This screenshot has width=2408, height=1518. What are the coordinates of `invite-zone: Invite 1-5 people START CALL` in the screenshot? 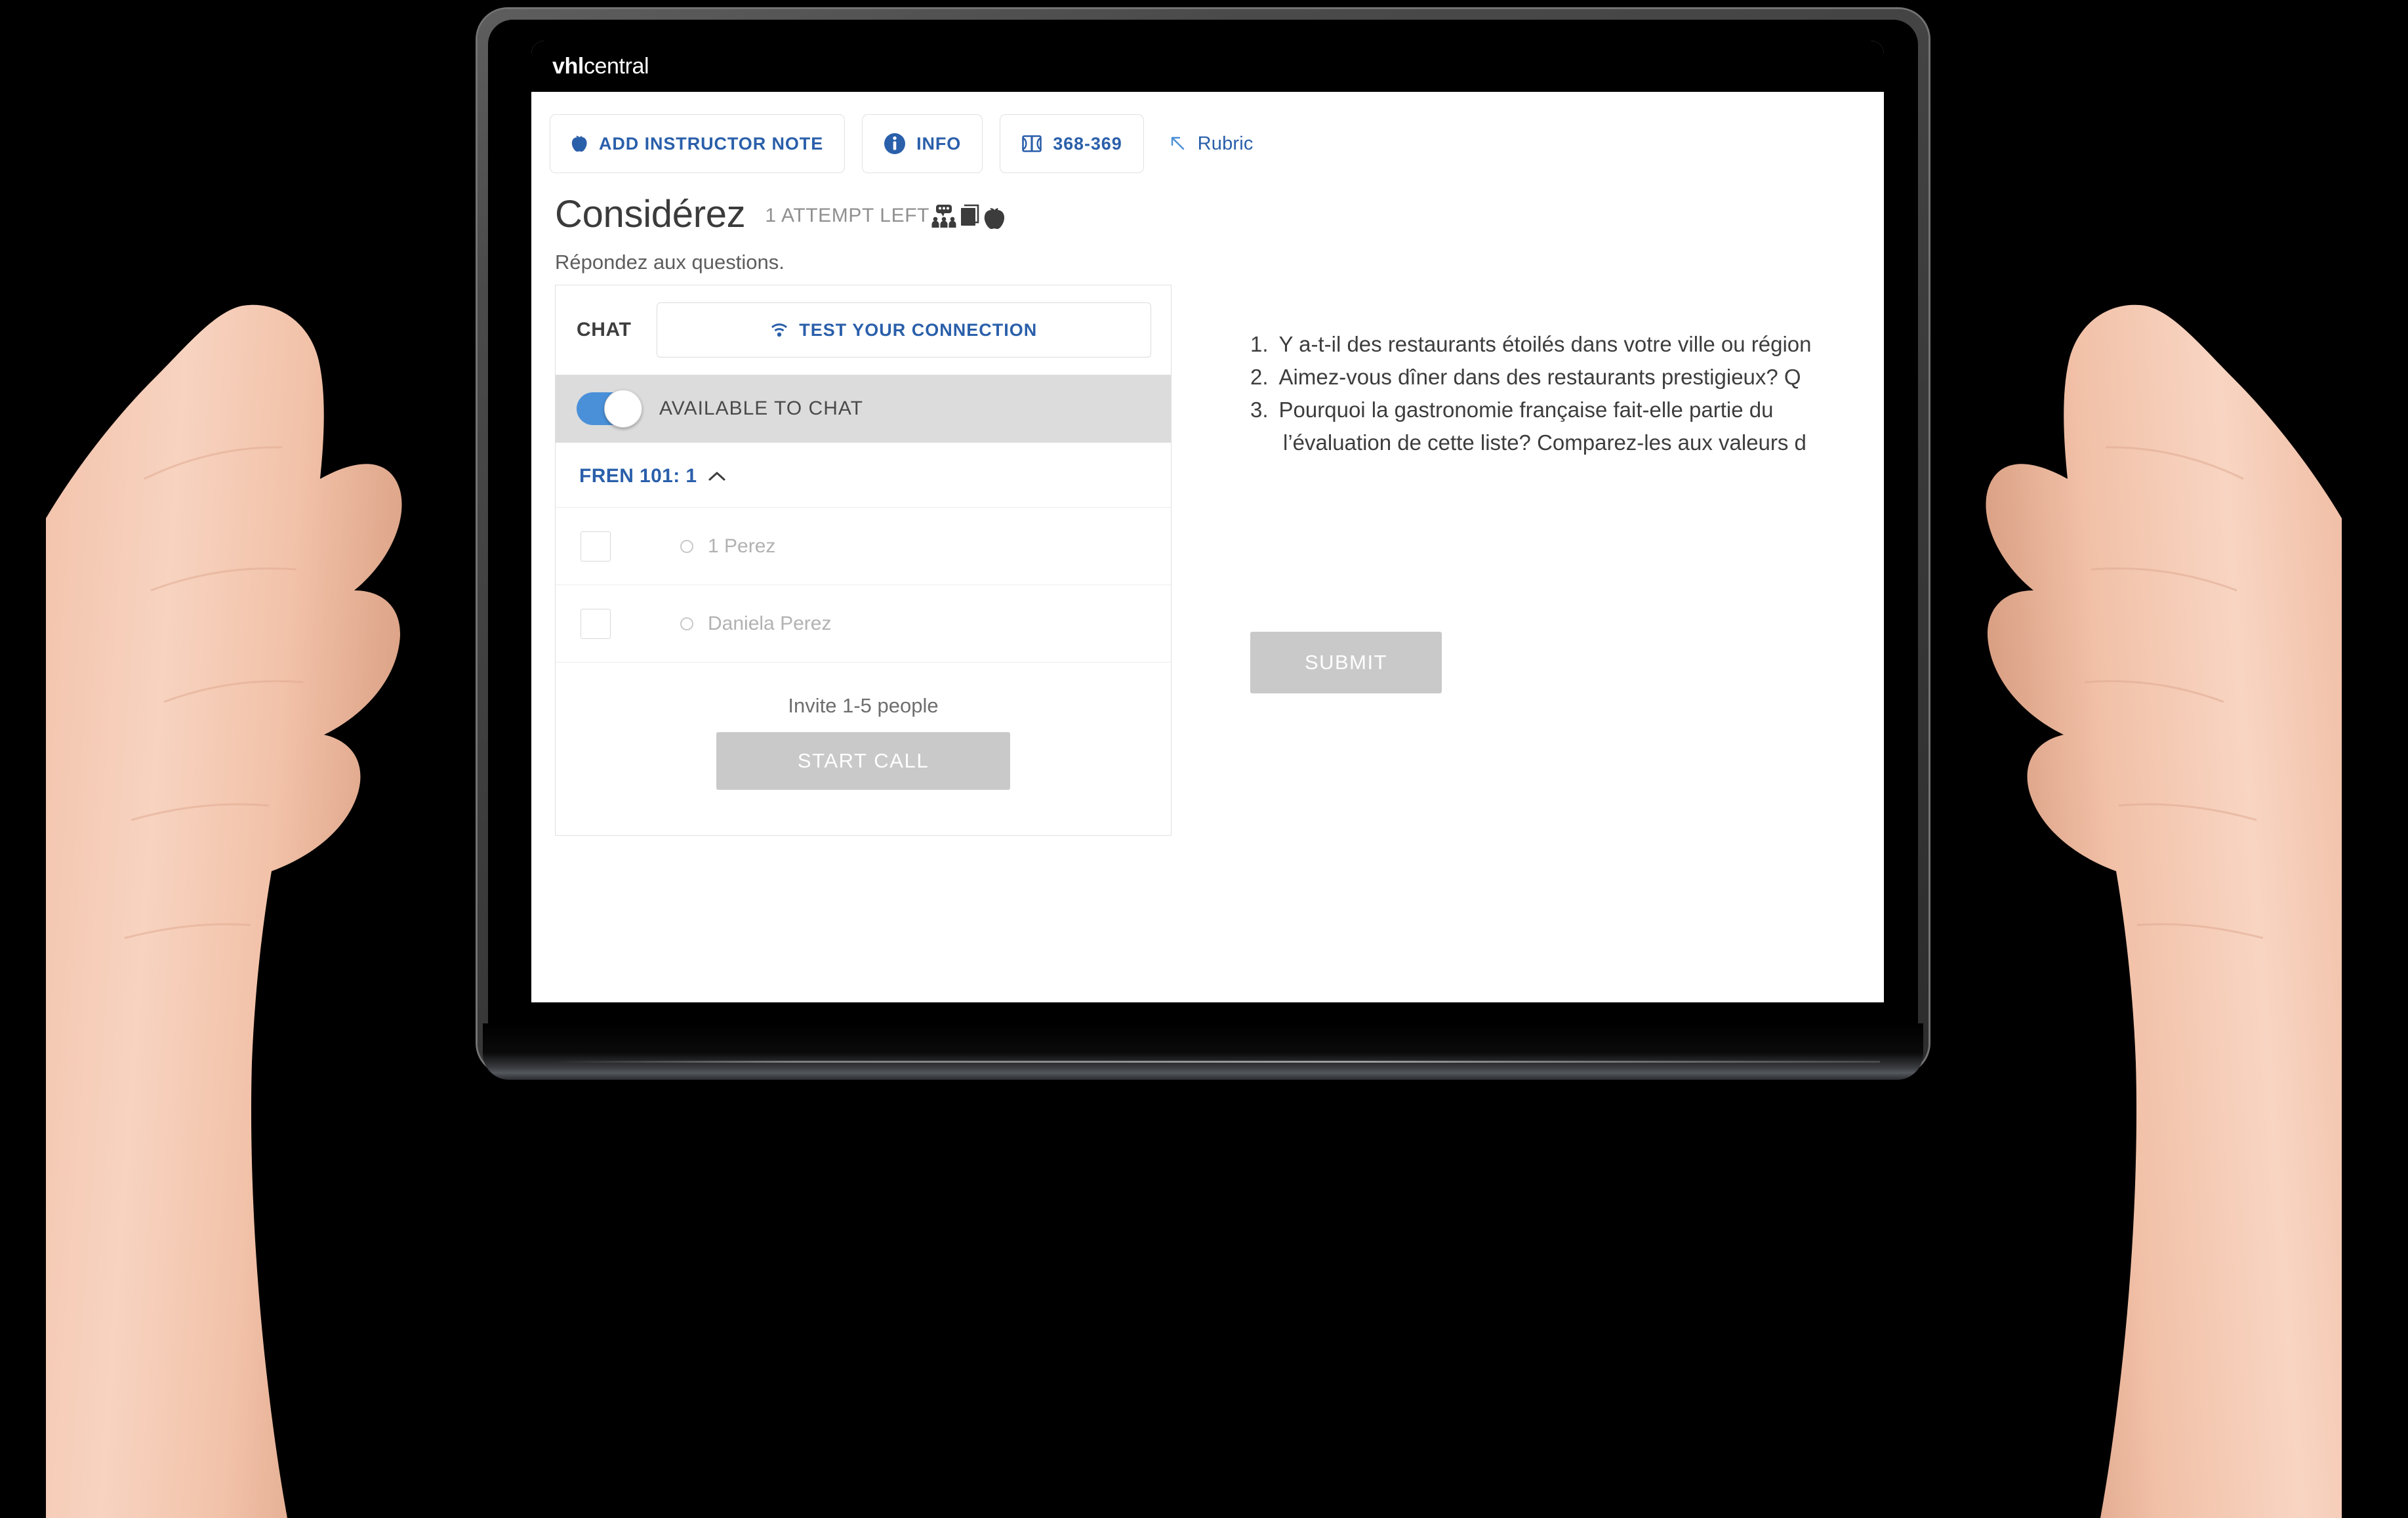 It's located at (863, 739).